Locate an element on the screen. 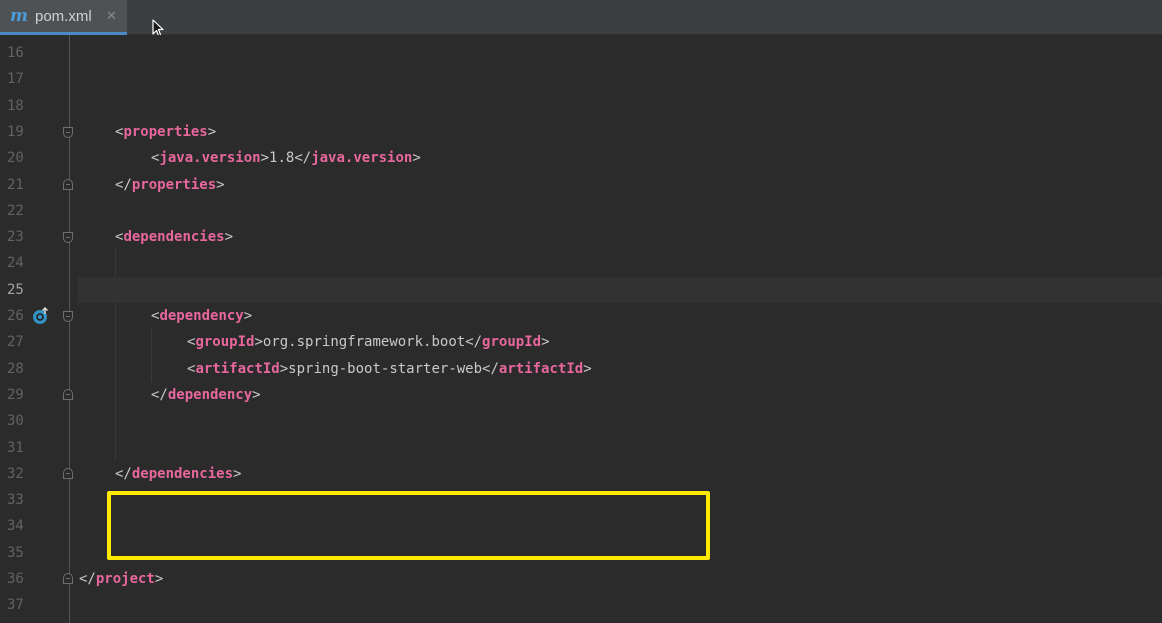 This screenshot has height=623, width=1162. maven-file-icon: m is located at coordinates (19, 16).